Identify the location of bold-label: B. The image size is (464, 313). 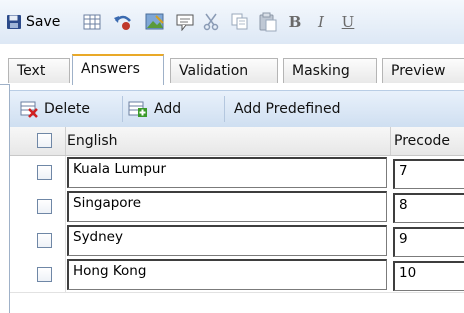
(295, 22).